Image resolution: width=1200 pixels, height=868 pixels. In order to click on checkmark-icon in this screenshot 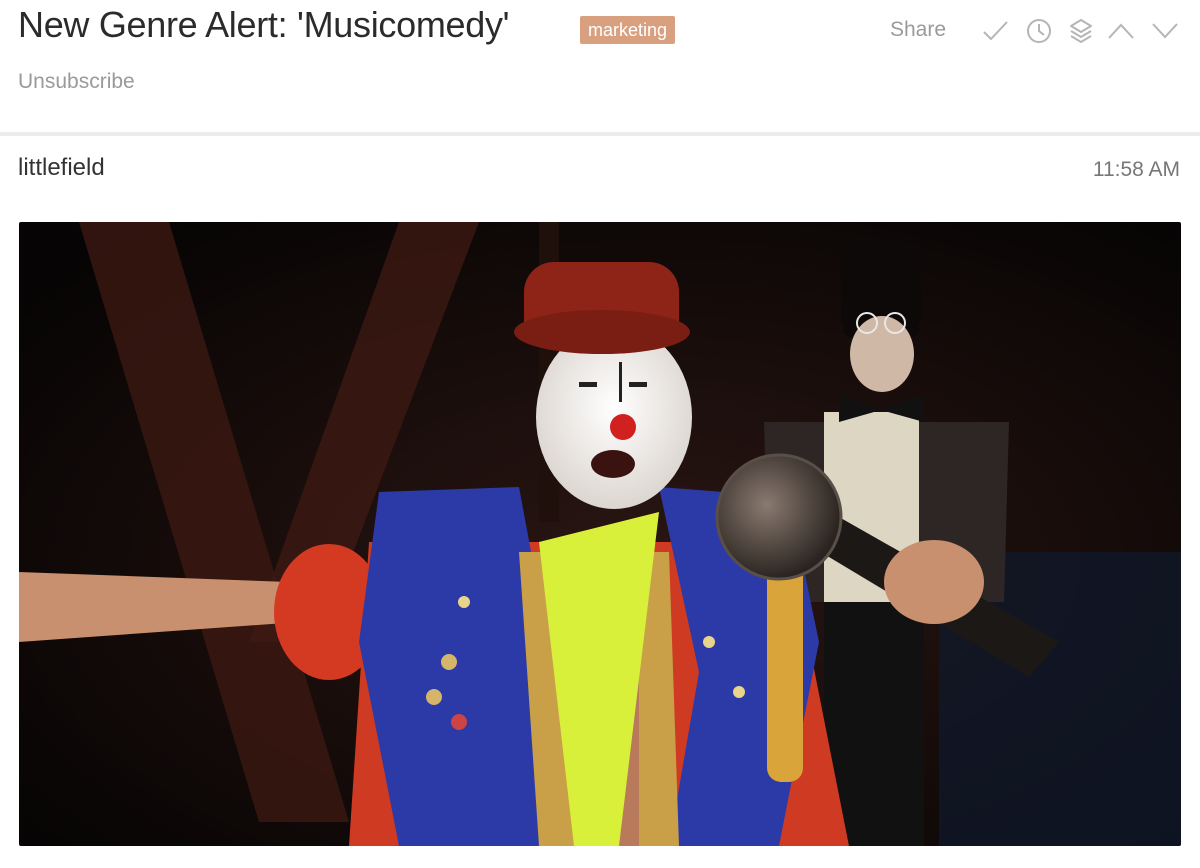, I will do `click(995, 31)`.